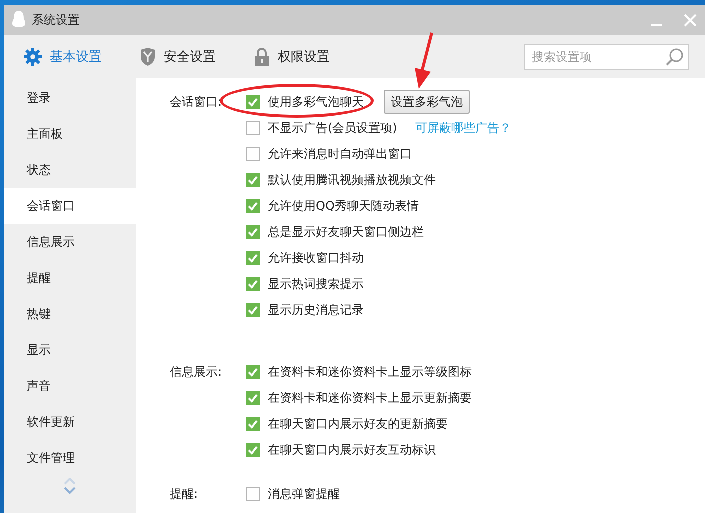  I want to click on sidebar-item: 声音, so click(70, 386).